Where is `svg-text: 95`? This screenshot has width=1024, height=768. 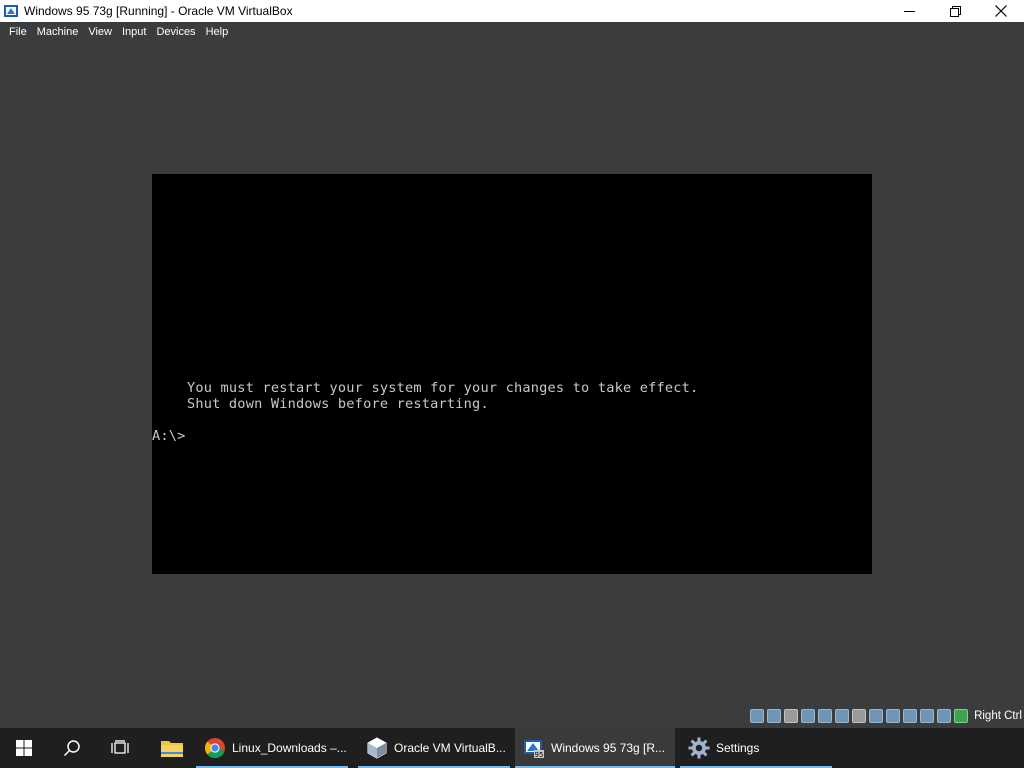 svg-text: 95 is located at coordinates (539, 755).